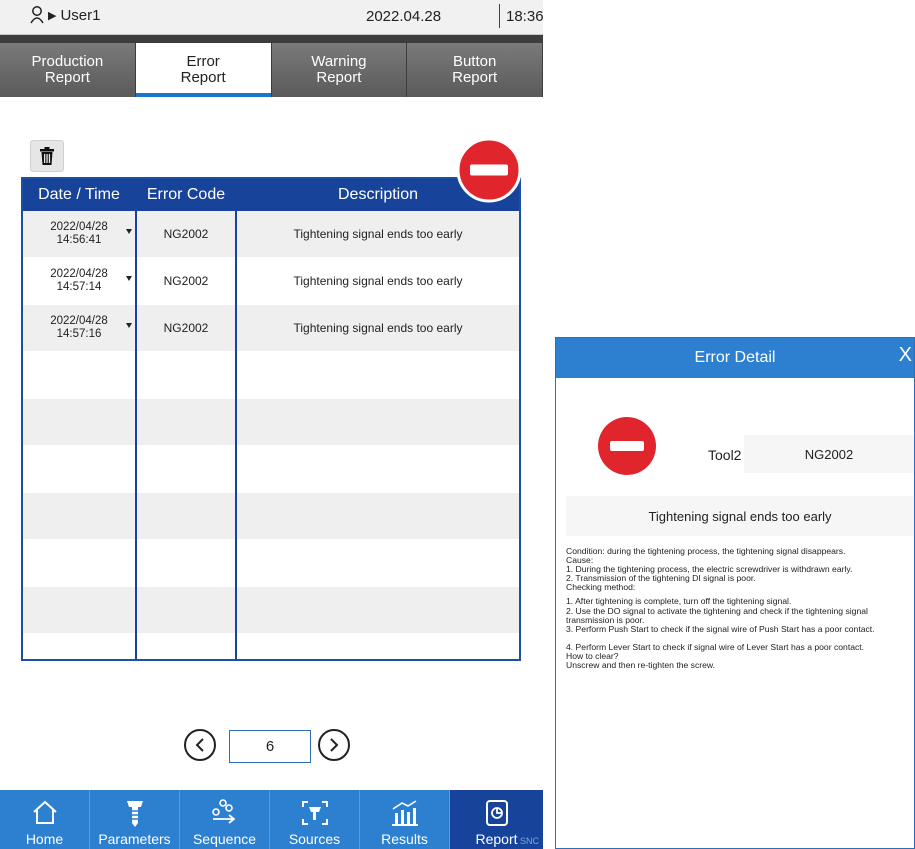 This screenshot has width=915, height=849. What do you see at coordinates (134, 839) in the screenshot?
I see `nav-label: Parameters` at bounding box center [134, 839].